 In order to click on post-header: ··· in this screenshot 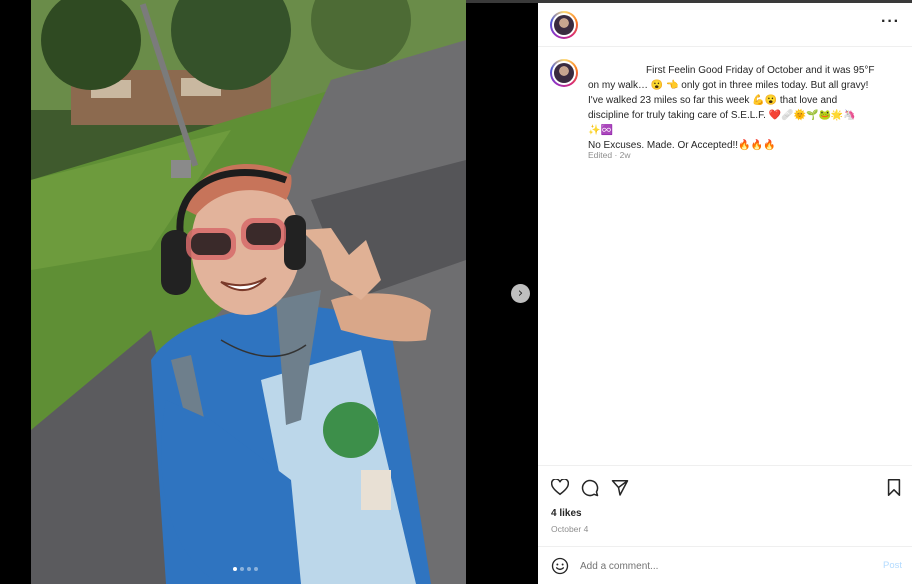, I will do `click(725, 25)`.